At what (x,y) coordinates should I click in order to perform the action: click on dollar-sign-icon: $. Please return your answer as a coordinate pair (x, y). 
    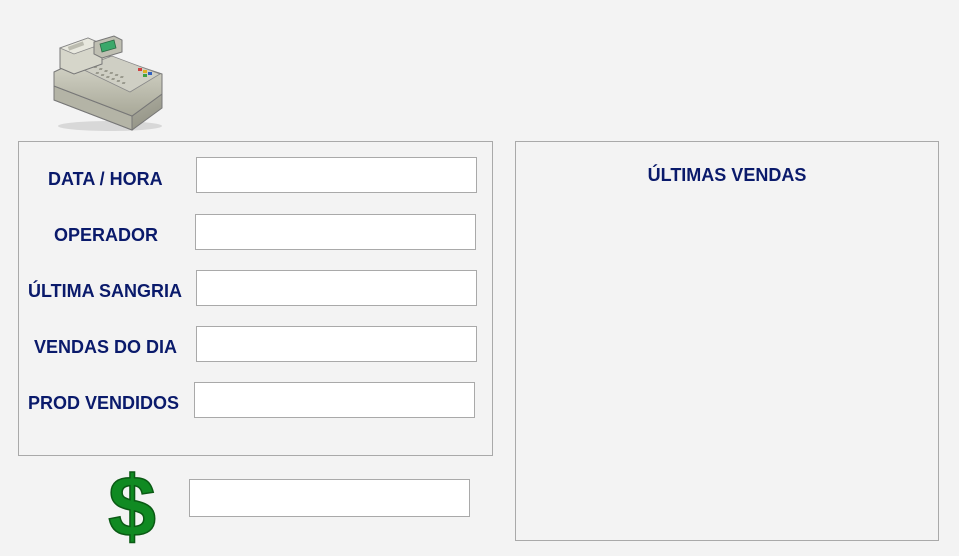
    Looking at the image, I should click on (131, 503).